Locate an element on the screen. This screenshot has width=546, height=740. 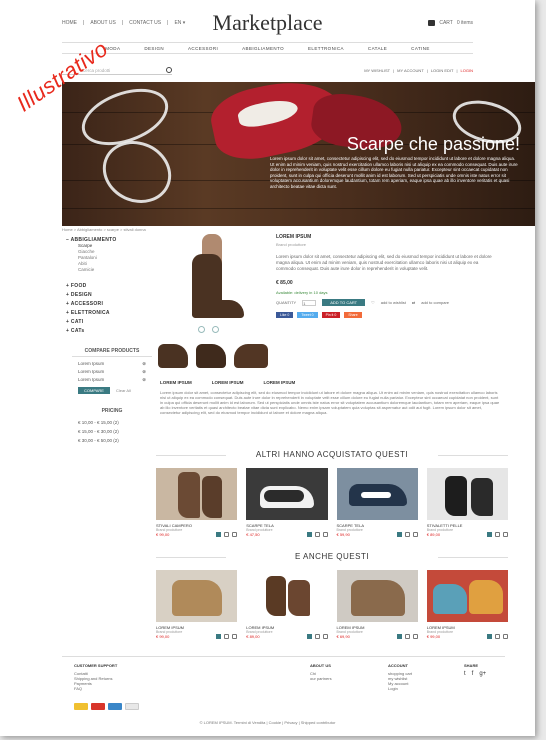
google-plus-icon: g+ is located at coordinates (482, 674).